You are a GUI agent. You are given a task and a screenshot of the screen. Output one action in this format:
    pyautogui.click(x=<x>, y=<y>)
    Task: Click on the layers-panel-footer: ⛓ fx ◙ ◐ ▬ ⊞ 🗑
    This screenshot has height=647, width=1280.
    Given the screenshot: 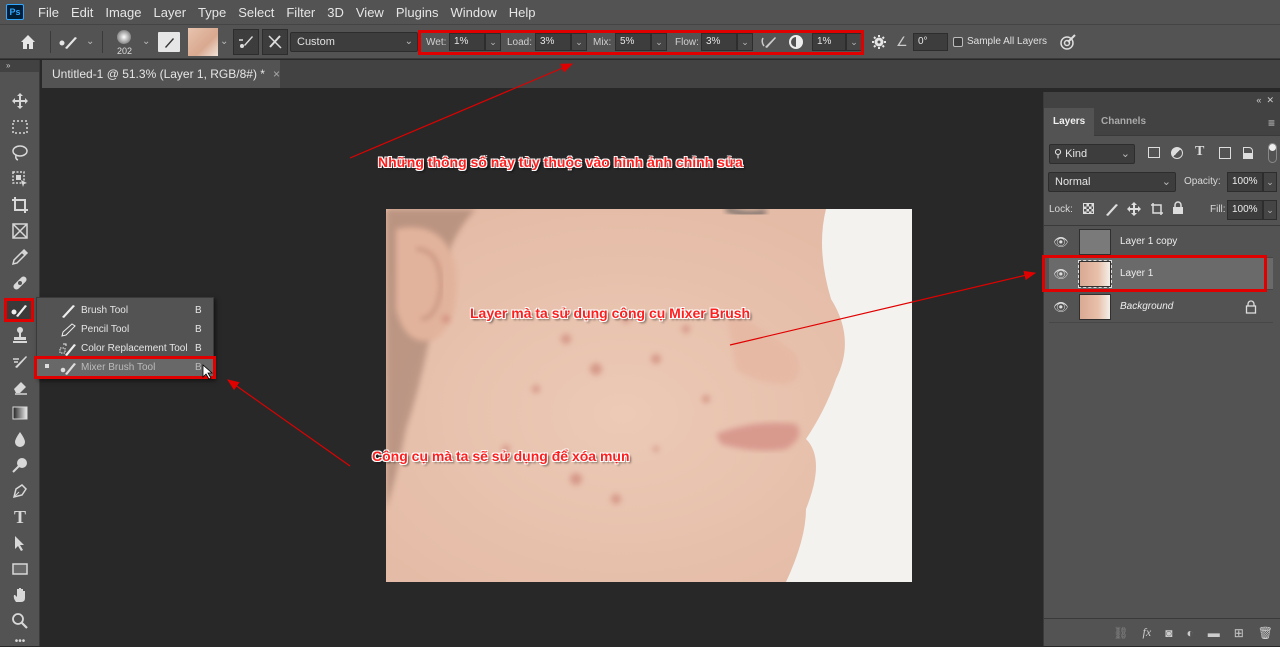 What is the action you would take?
    pyautogui.click(x=1162, y=632)
    